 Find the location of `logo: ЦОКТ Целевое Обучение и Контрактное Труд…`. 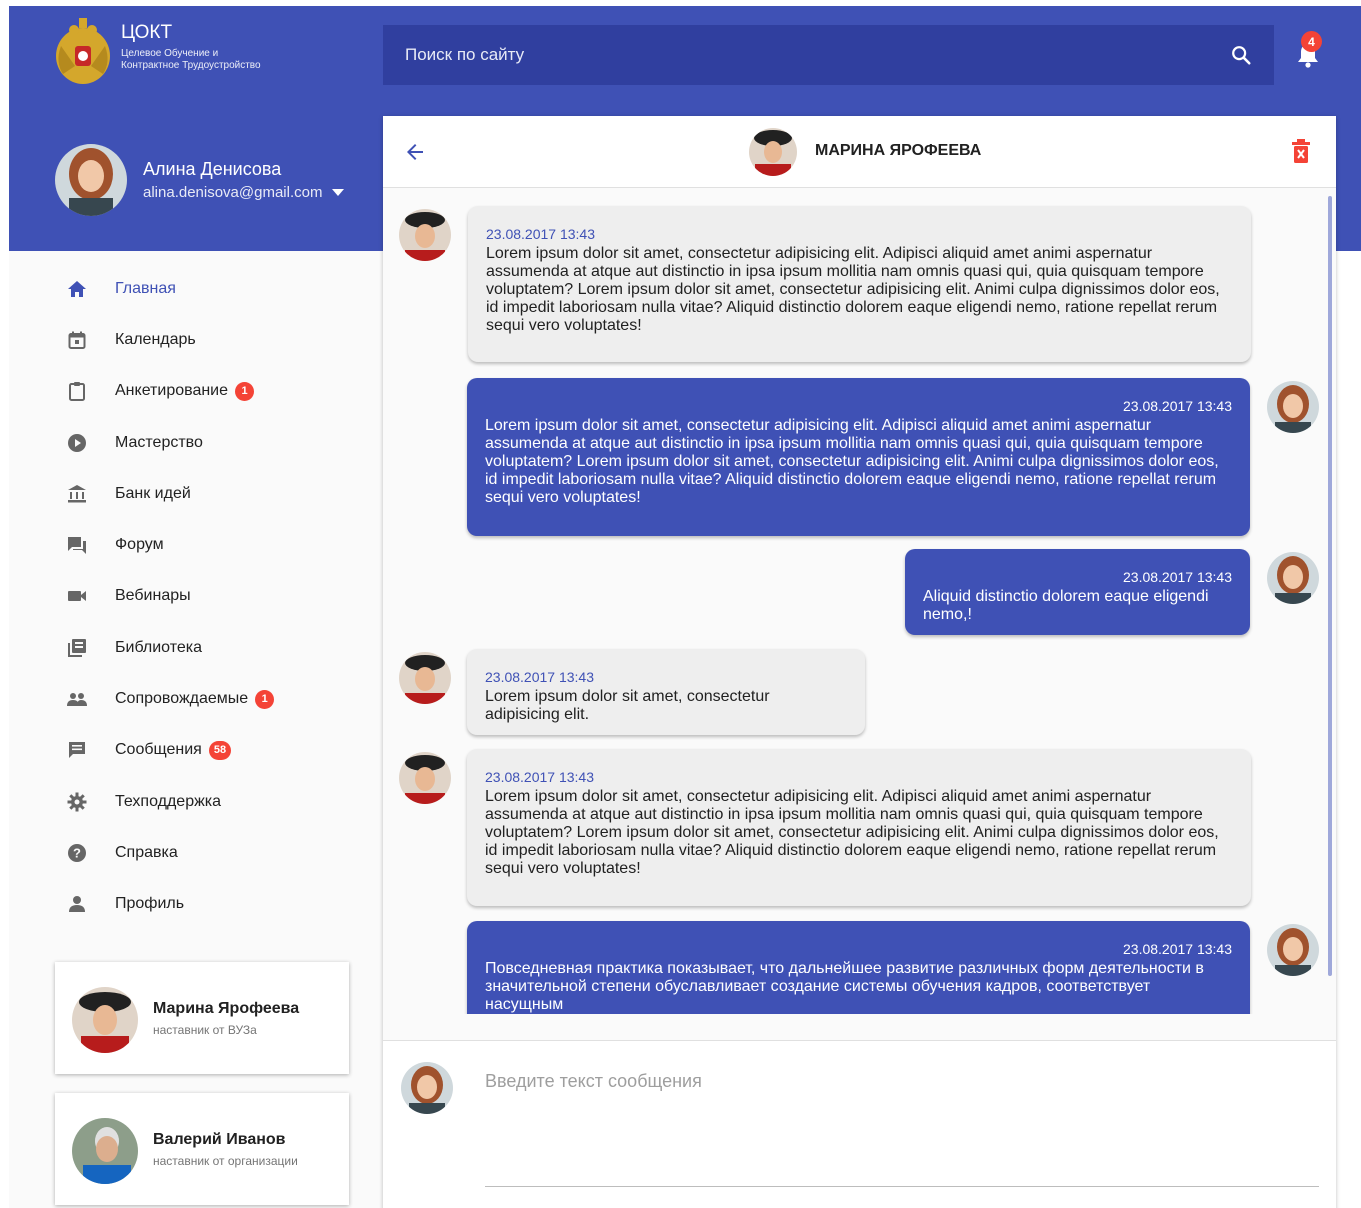

logo: ЦОКТ Целевое Обучение и Контрактное Труд… is located at coordinates (157, 53).